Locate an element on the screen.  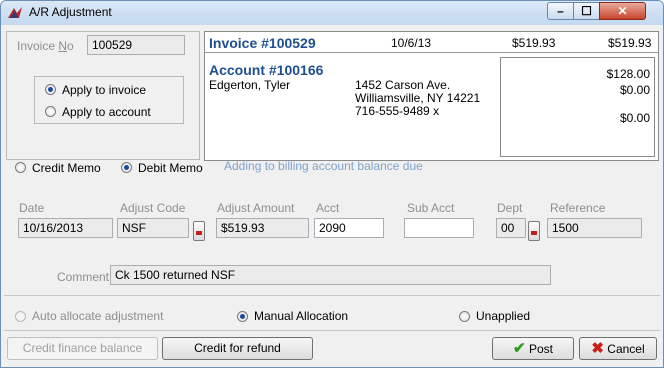
account-address-line2: Williamsville, NY 14221 is located at coordinates (418, 98).